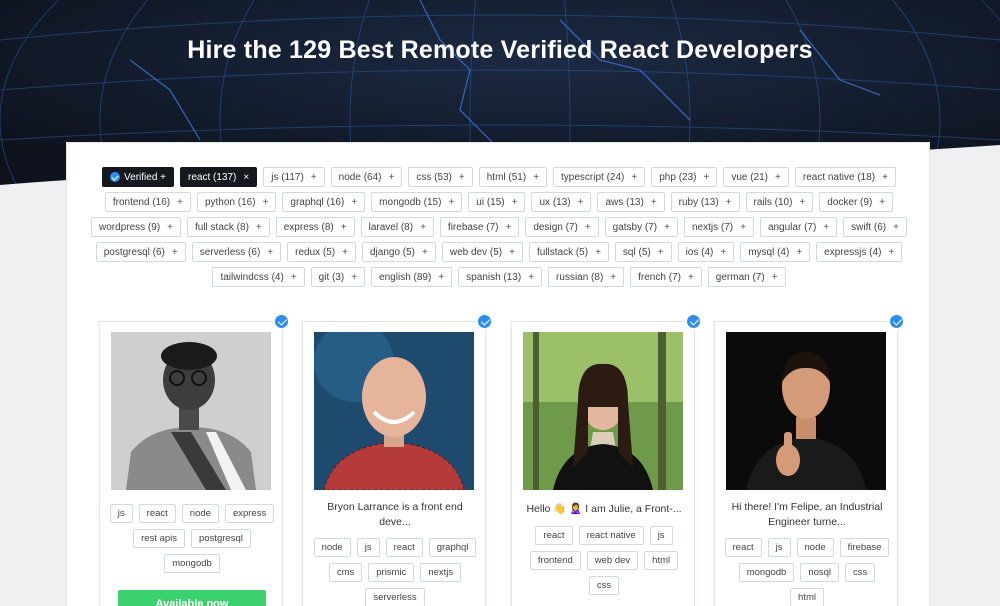 The width and height of the screenshot is (1000, 606). I want to click on card-tag: nextjs, so click(441, 572).